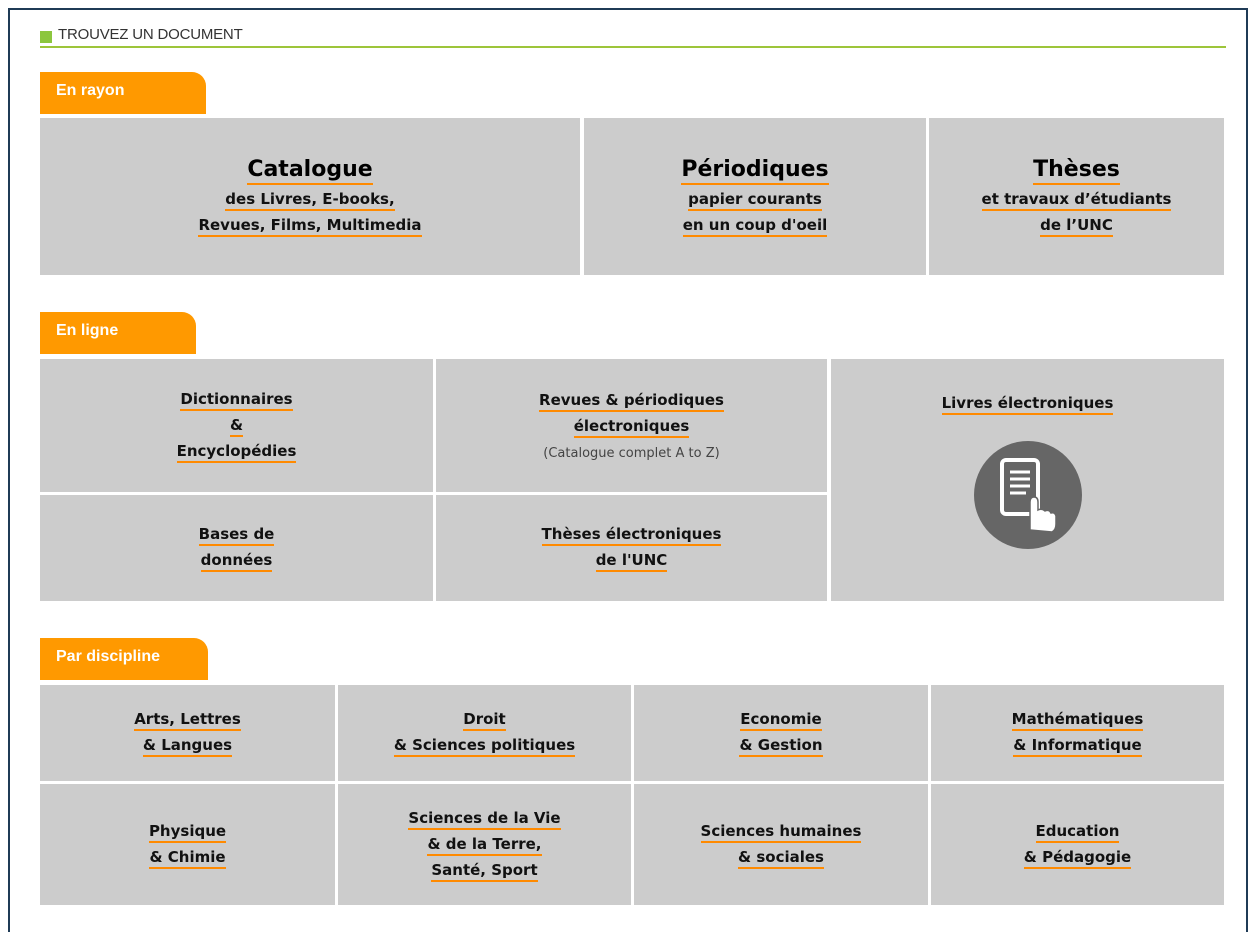 This screenshot has height=932, width=1256. Describe the element at coordinates (755, 171) in the screenshot. I see `periodiques-title: Périodiques` at that location.